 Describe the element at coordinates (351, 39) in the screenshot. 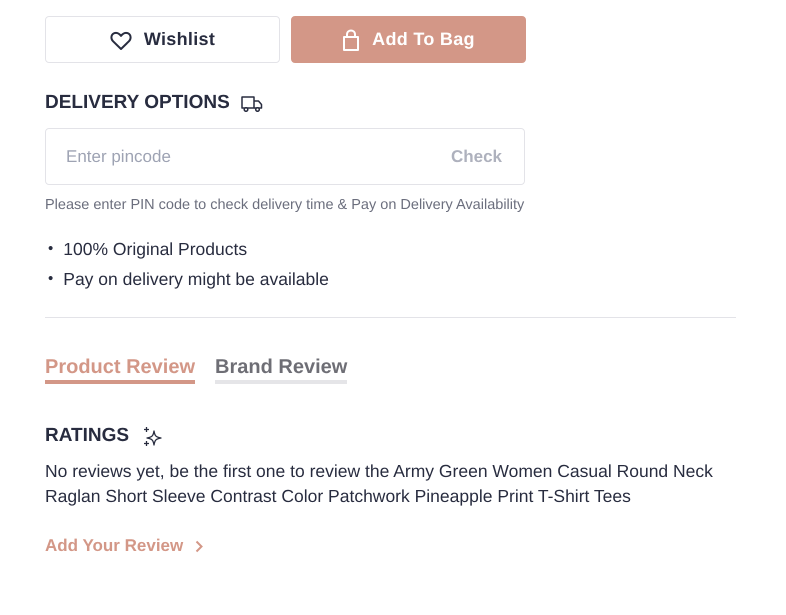

I see `shopping-bag-icon` at that location.